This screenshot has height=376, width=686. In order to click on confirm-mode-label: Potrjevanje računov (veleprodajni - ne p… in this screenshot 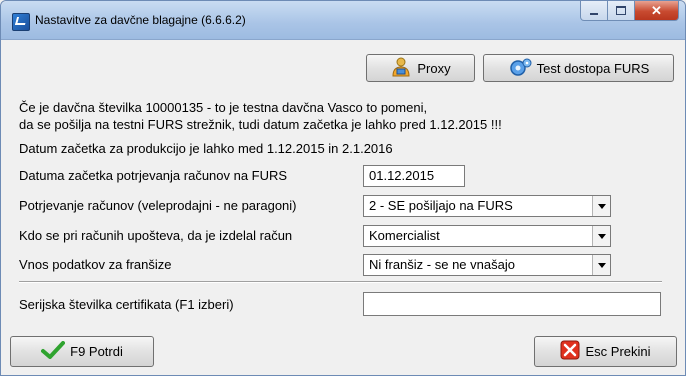, I will do `click(158, 205)`.